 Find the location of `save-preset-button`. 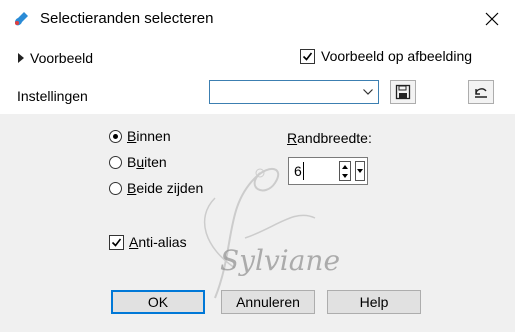

save-preset-button is located at coordinates (403, 92).